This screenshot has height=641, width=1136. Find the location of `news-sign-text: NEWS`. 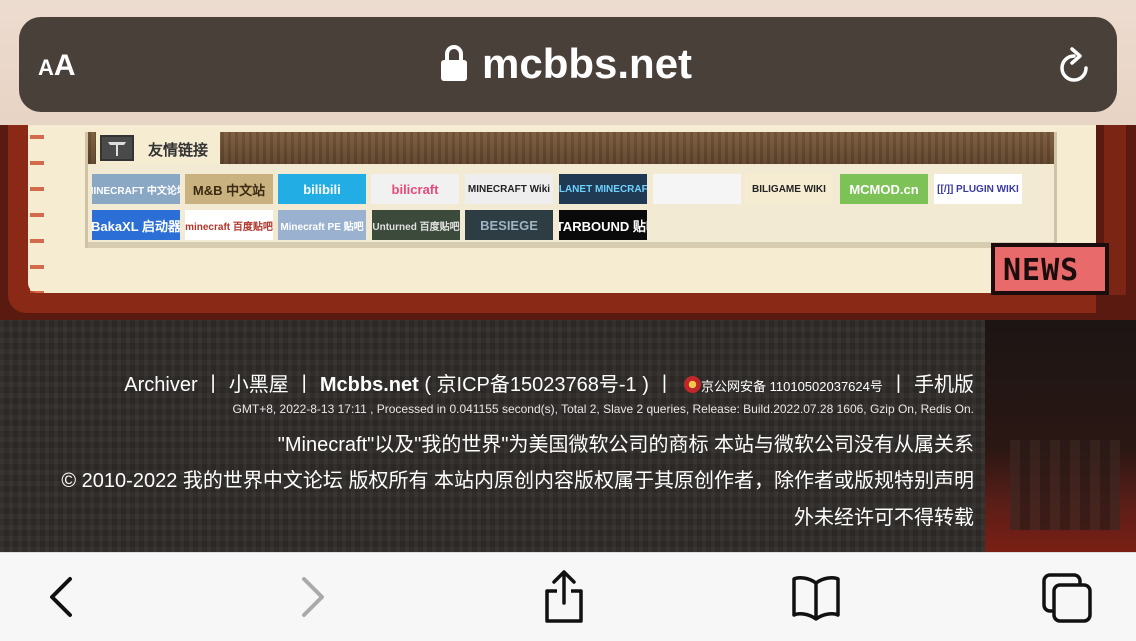

news-sign-text: NEWS is located at coordinates (1041, 270).